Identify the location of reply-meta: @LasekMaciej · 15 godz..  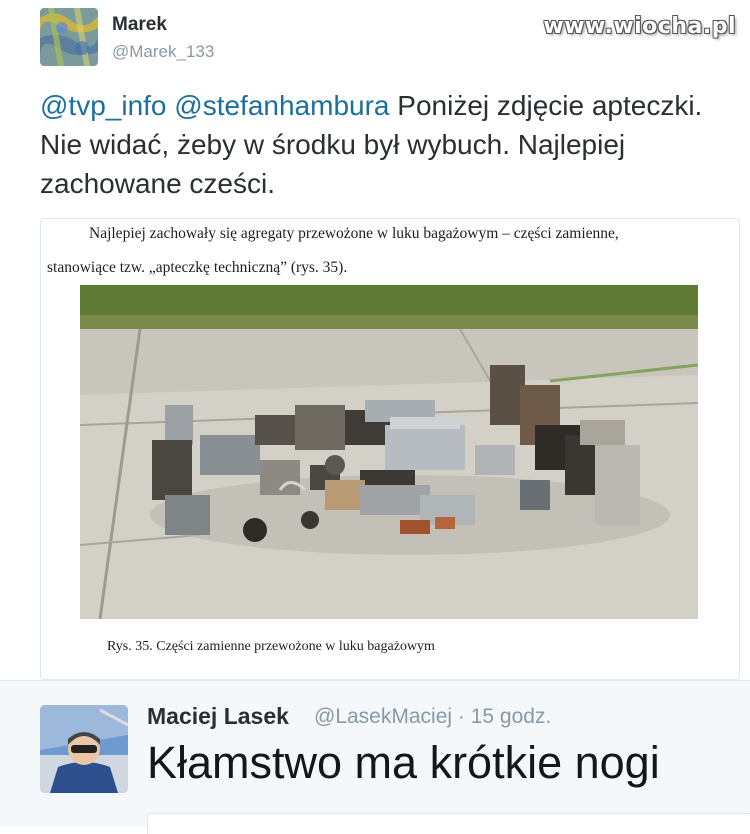
(432, 717).